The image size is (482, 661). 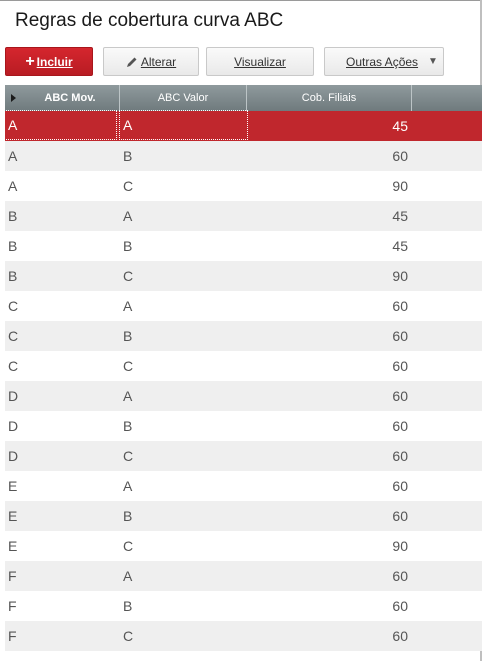 I want to click on table-row: F A 60, so click(x=243, y=576).